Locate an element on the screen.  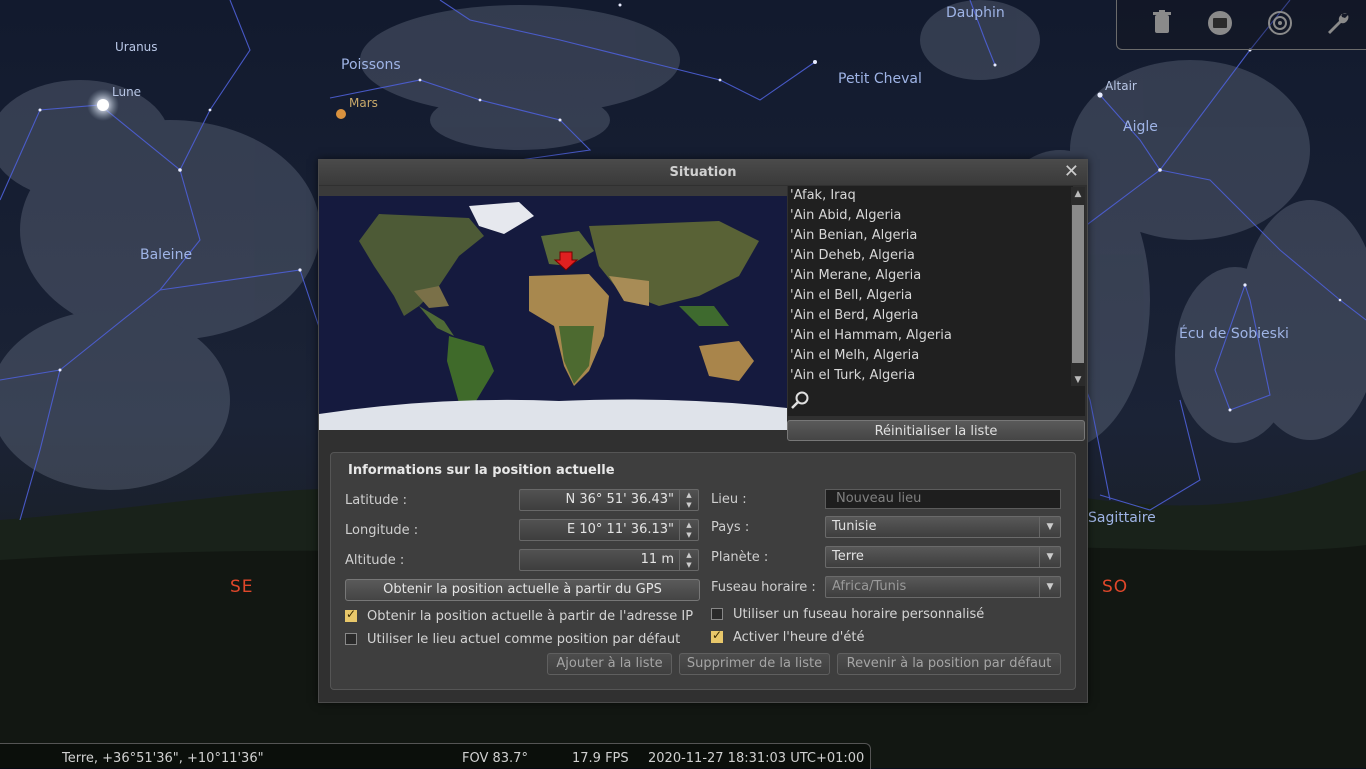
sky-label-dauphin: Dauphin is located at coordinates (975, 13).